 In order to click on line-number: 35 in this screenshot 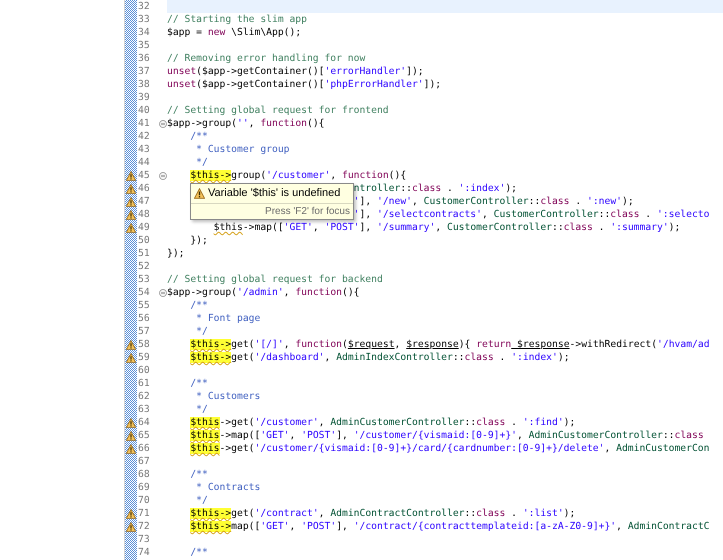, I will do `click(144, 45)`.